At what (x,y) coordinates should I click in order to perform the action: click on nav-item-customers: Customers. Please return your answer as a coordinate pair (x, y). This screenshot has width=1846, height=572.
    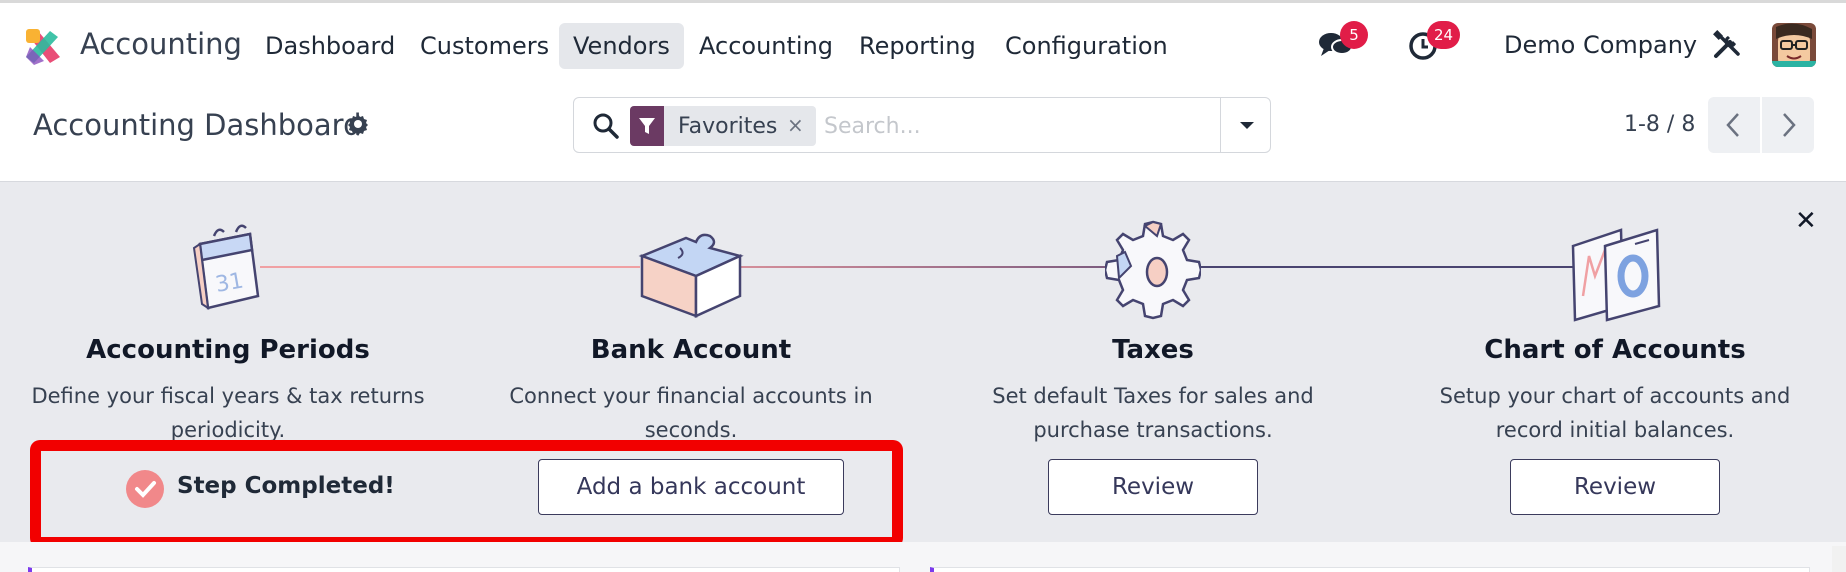
    Looking at the image, I should click on (484, 46).